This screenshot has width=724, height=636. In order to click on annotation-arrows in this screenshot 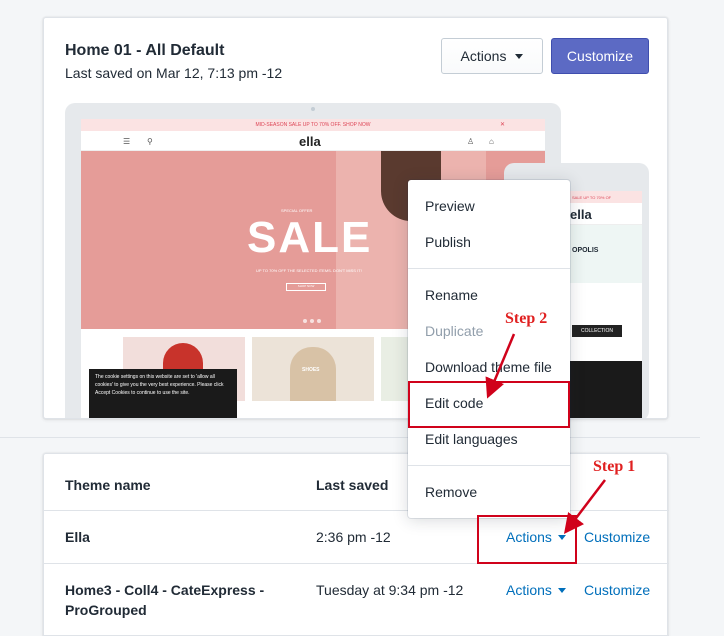, I will do `click(545, 433)`.